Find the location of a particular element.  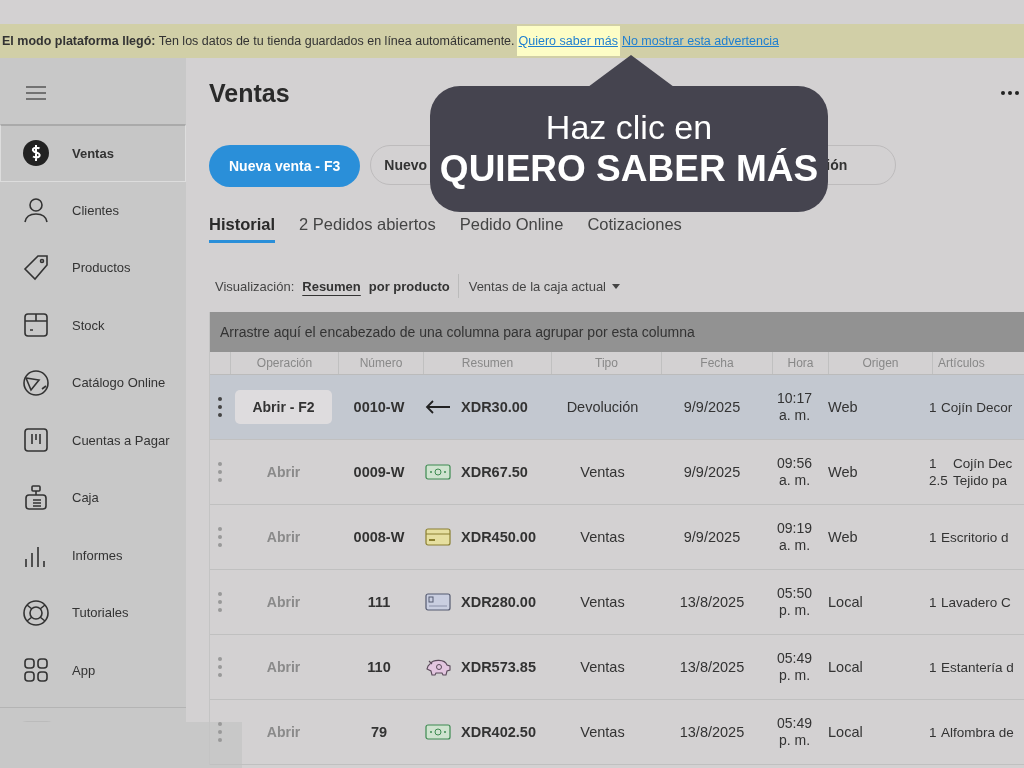

amount-text: XDR402.50 is located at coordinates (498, 732).